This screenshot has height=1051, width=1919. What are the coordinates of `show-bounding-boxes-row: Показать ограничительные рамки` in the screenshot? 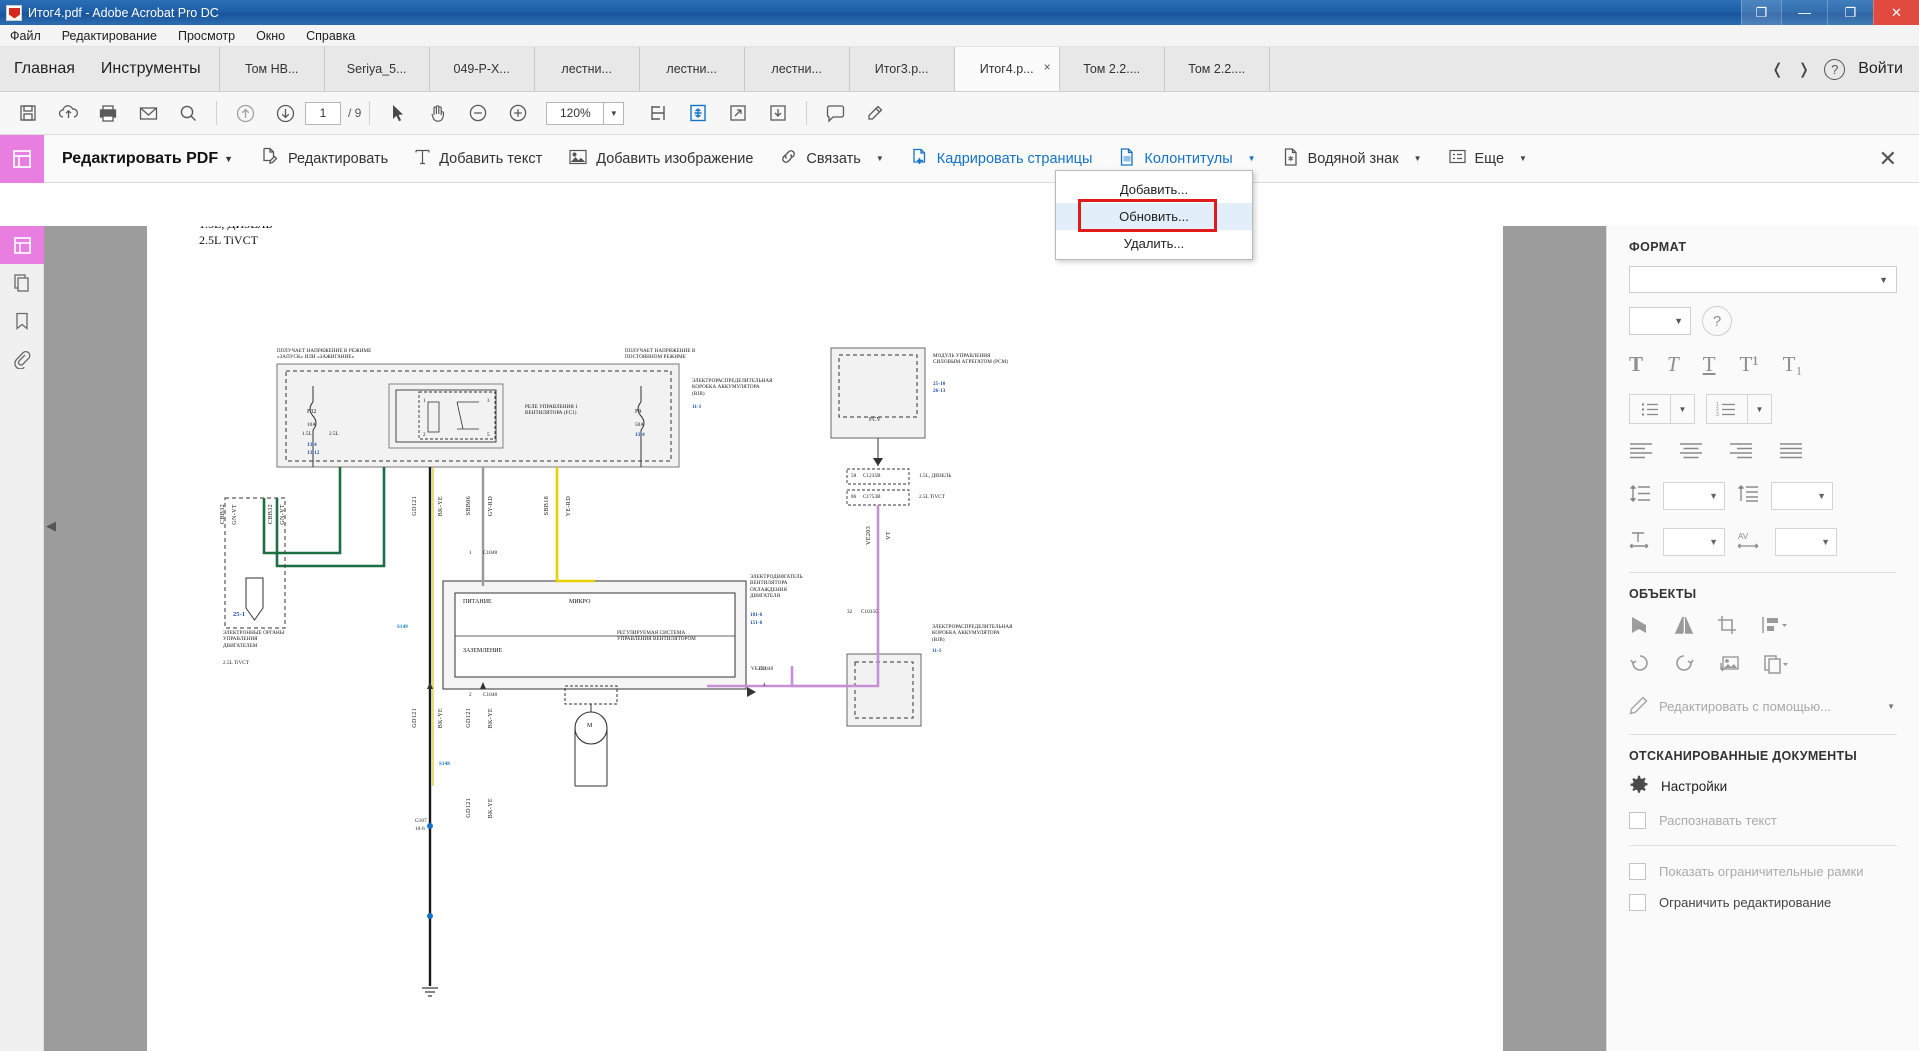 It's located at (1763, 871).